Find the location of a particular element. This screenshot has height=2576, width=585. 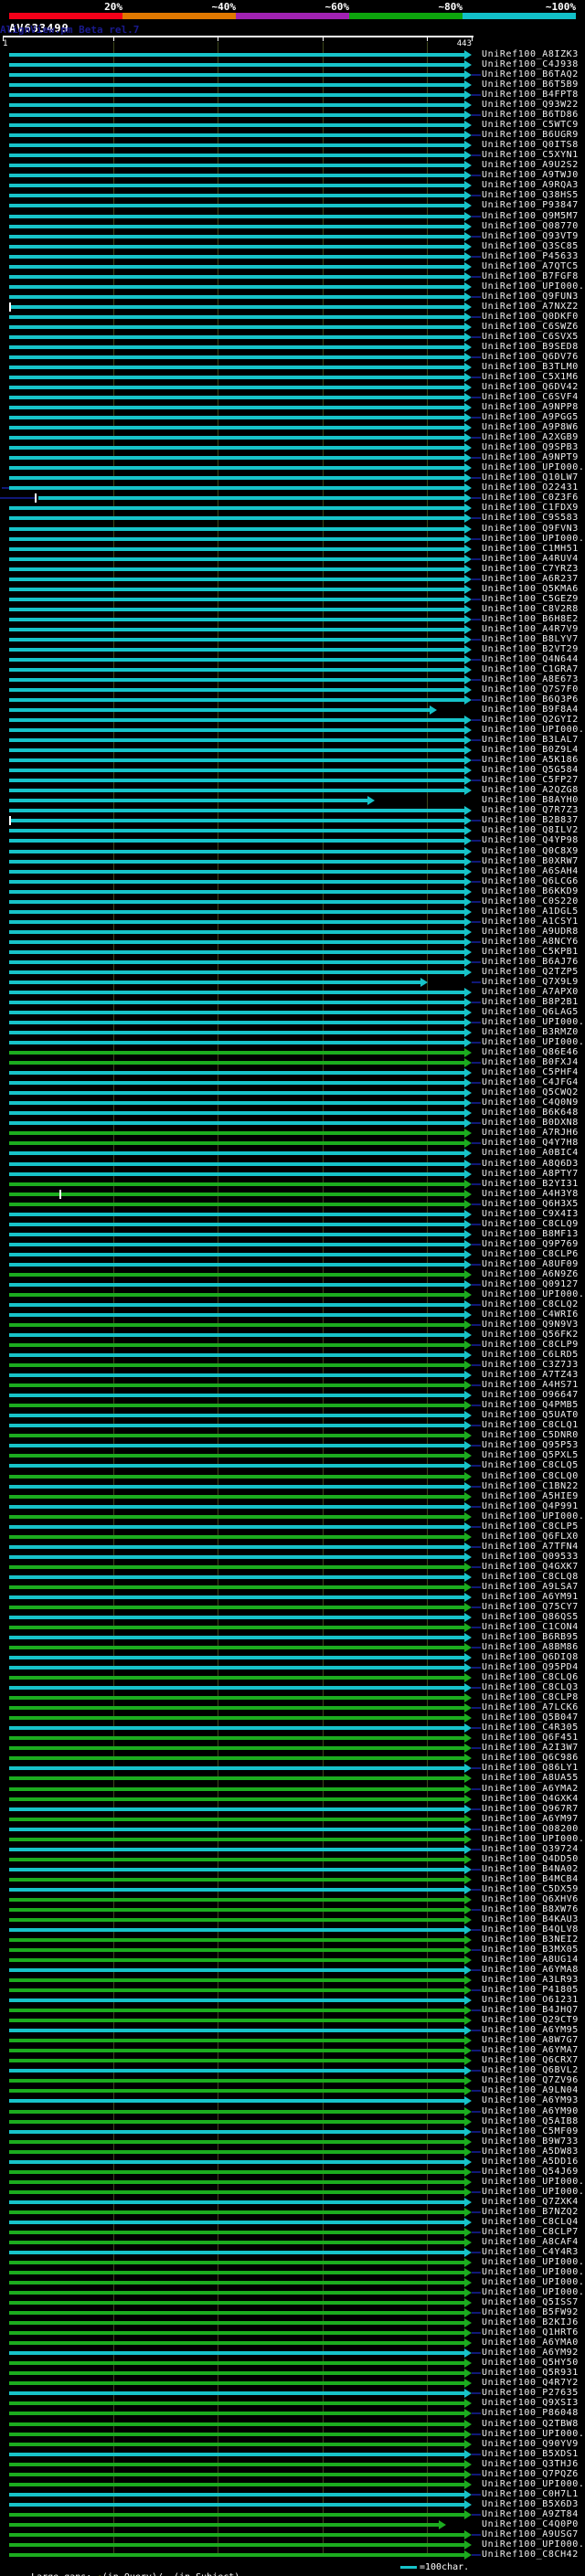

hit-accession-label: UniRef100_C1GRA7 is located at coordinates (531, 669).